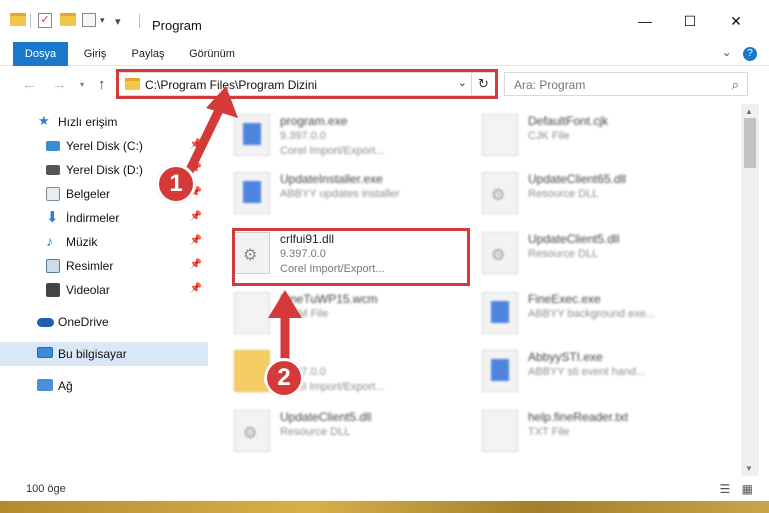 The width and height of the screenshot is (769, 513). I want to click on arrow-two, so click(285, 328).